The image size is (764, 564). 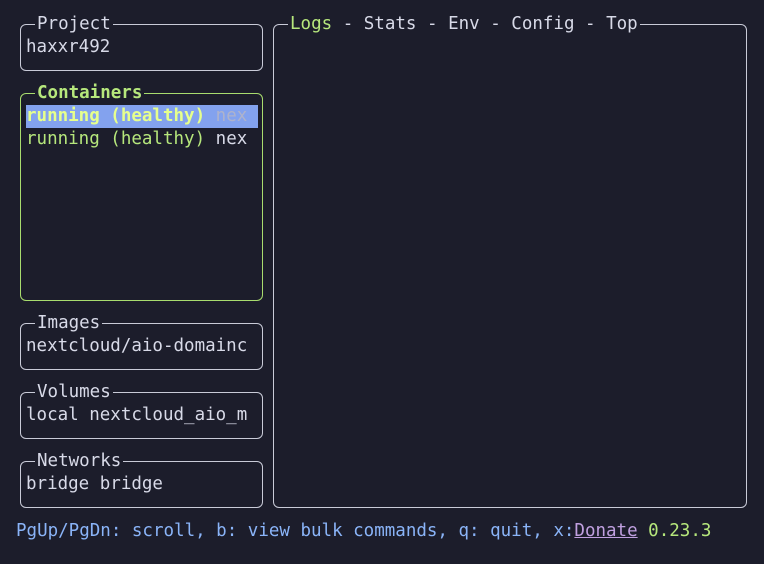 I want to click on tab-env: Env, so click(x=464, y=24).